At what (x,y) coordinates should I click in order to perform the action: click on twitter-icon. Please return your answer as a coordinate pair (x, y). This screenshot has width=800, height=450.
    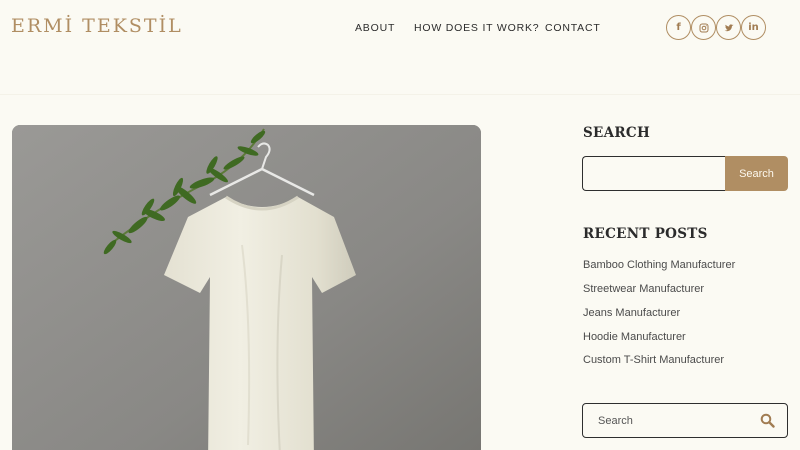
    Looking at the image, I should click on (728, 27).